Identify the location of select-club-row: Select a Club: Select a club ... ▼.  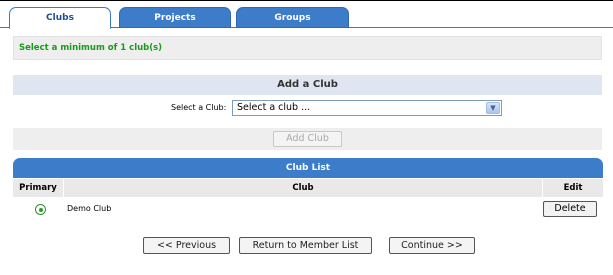
(307, 108).